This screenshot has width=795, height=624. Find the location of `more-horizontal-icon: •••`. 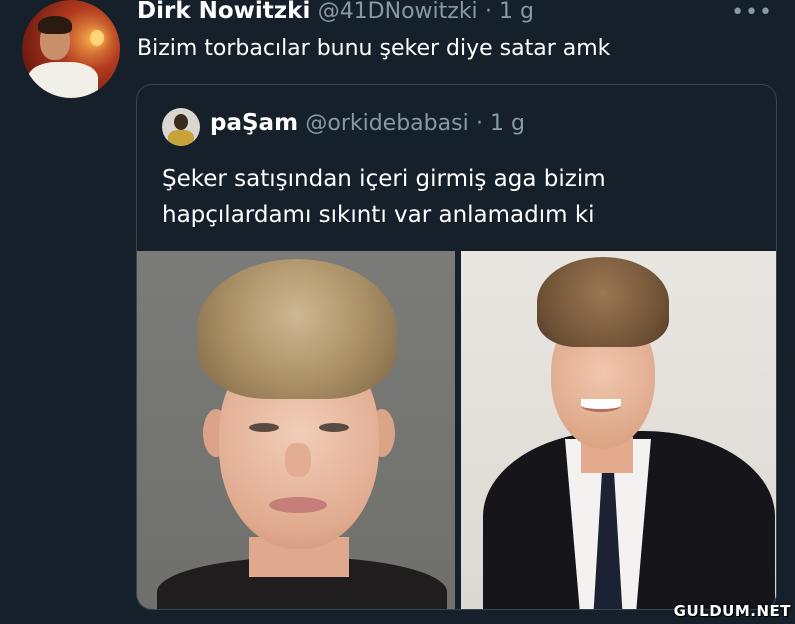

more-horizontal-icon: ••• is located at coordinates (752, 12).